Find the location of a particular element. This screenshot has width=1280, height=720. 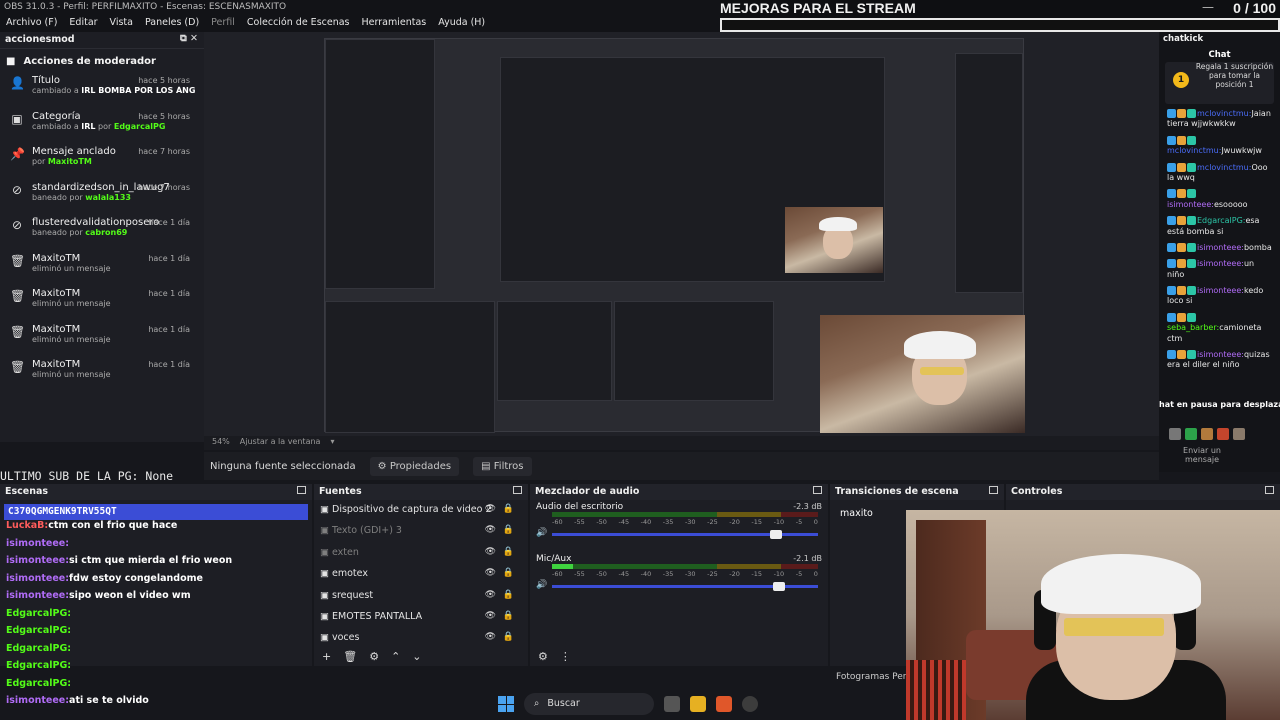

properties-button: ⚙ Propiedades is located at coordinates (414, 466).